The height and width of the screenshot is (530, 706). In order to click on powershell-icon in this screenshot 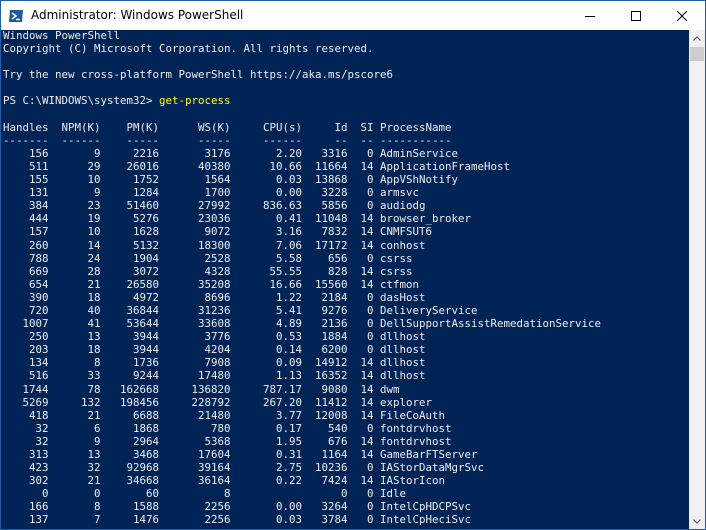, I will do `click(16, 16)`.